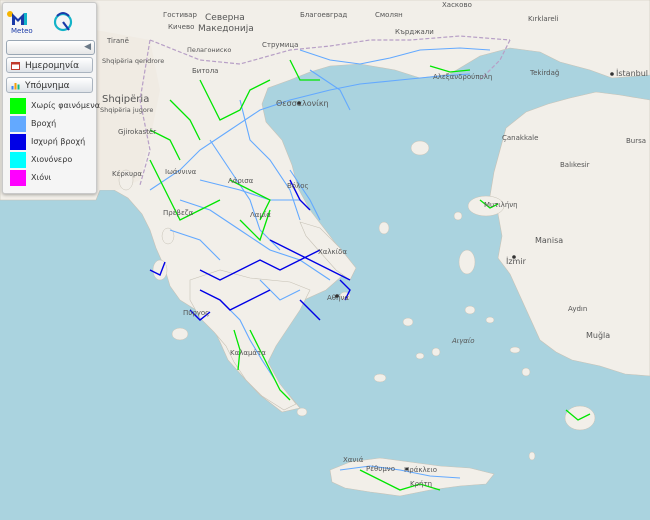 This screenshot has height=520, width=650. What do you see at coordinates (577, 309) in the screenshot?
I see `label-aydin: Aydın` at bounding box center [577, 309].